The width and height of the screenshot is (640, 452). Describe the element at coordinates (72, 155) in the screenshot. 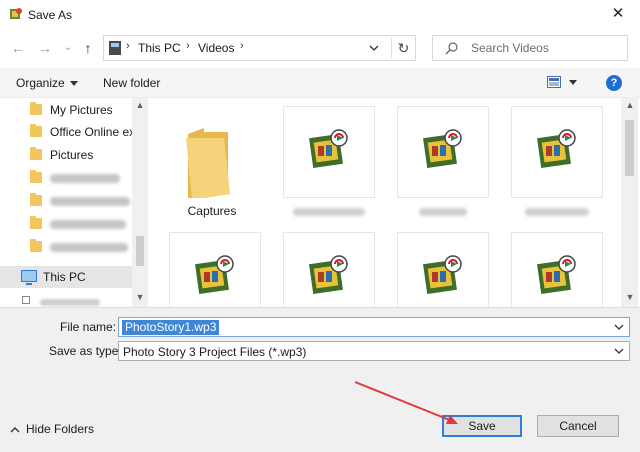

I see `sidebar-item-label: Pictures` at that location.